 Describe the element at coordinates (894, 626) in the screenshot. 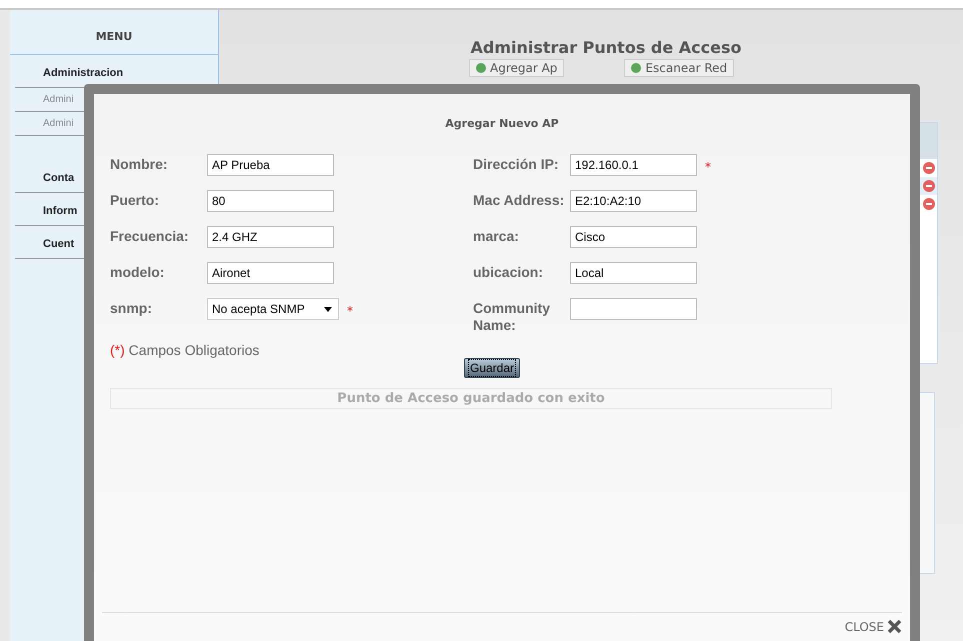

I see `close-icon` at that location.